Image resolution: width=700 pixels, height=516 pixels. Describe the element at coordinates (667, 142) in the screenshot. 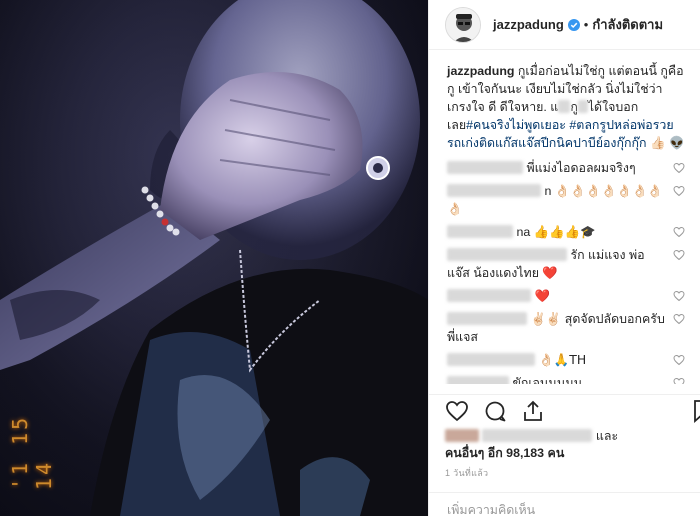

I see `caption-emoji: 👍🏻 👽` at that location.